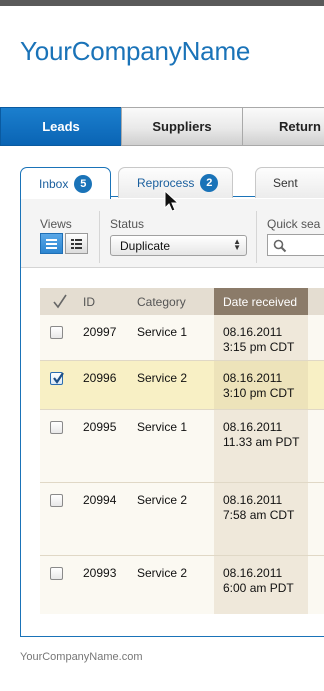  Describe the element at coordinates (61, 126) in the screenshot. I see `tab-leads: Leads` at that location.